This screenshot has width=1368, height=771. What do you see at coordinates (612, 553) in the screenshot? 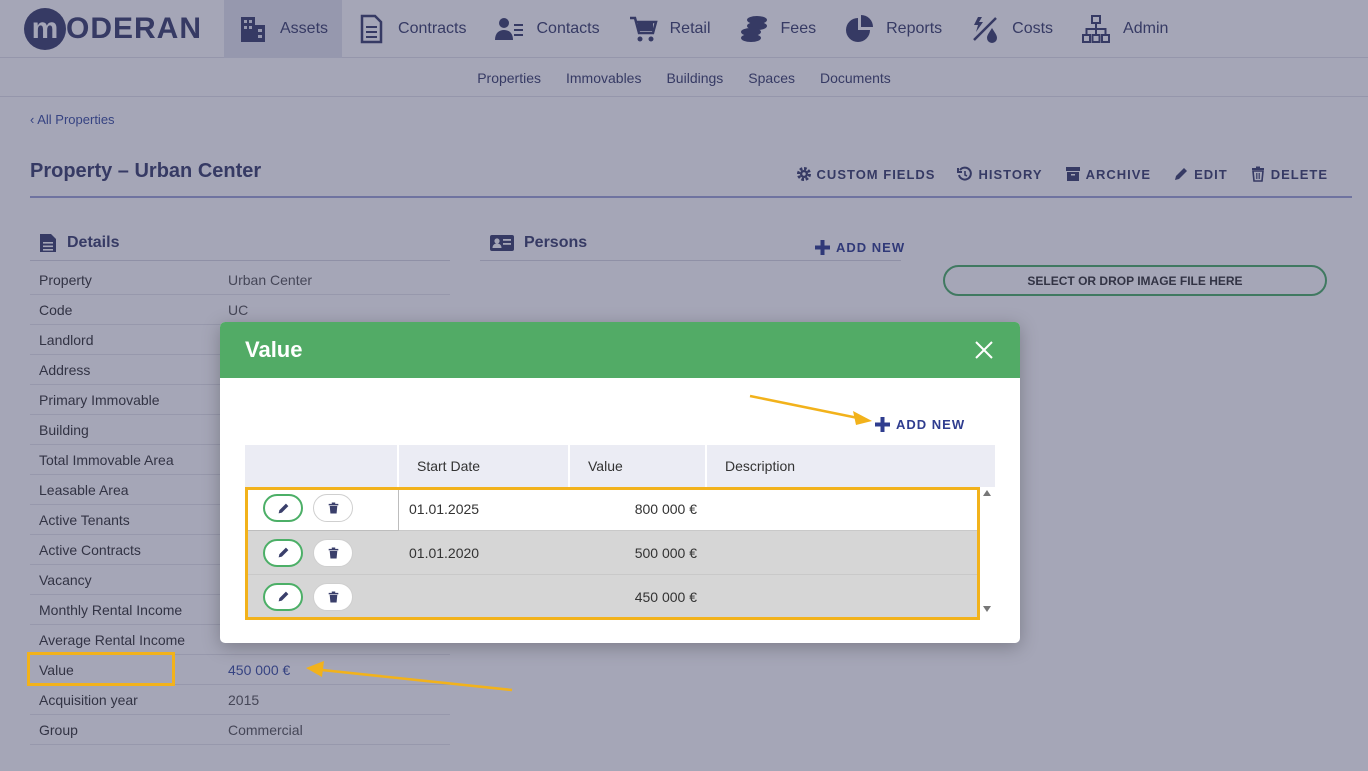
I see `rows-highlight-box` at bounding box center [612, 553].